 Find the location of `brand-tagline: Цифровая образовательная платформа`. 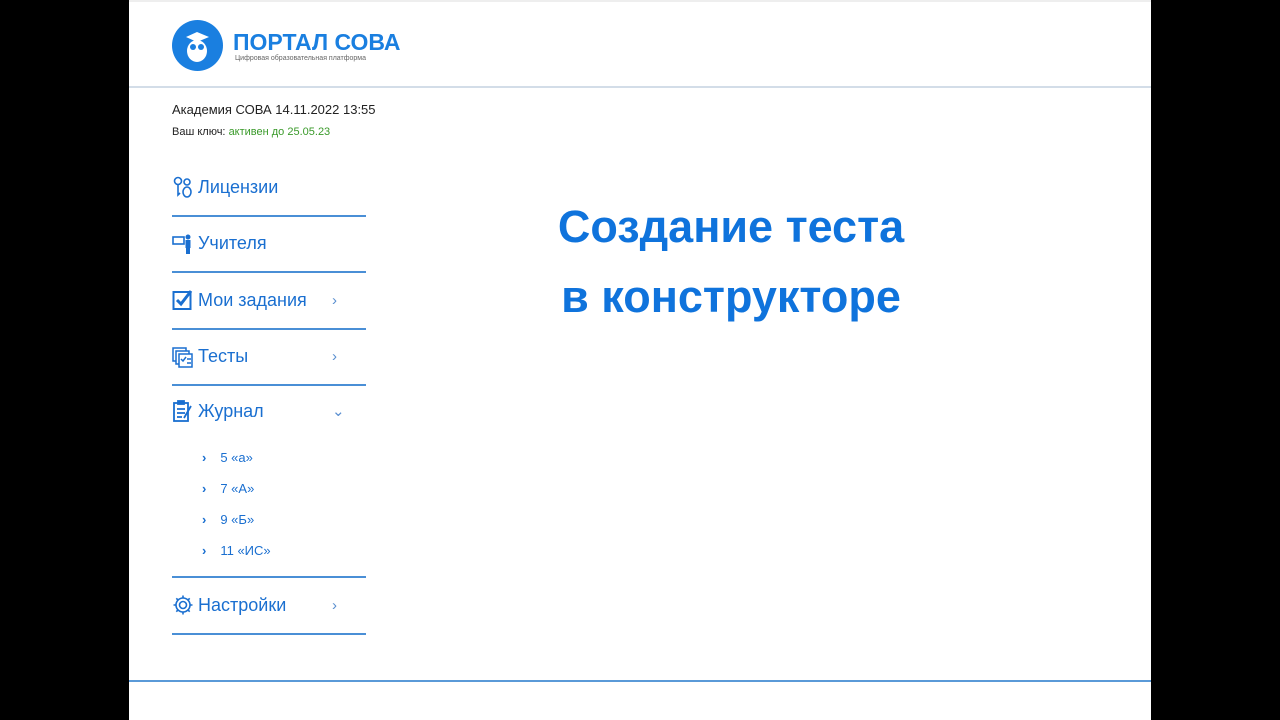

brand-tagline: Цифровая образовательная платформа is located at coordinates (301, 58).